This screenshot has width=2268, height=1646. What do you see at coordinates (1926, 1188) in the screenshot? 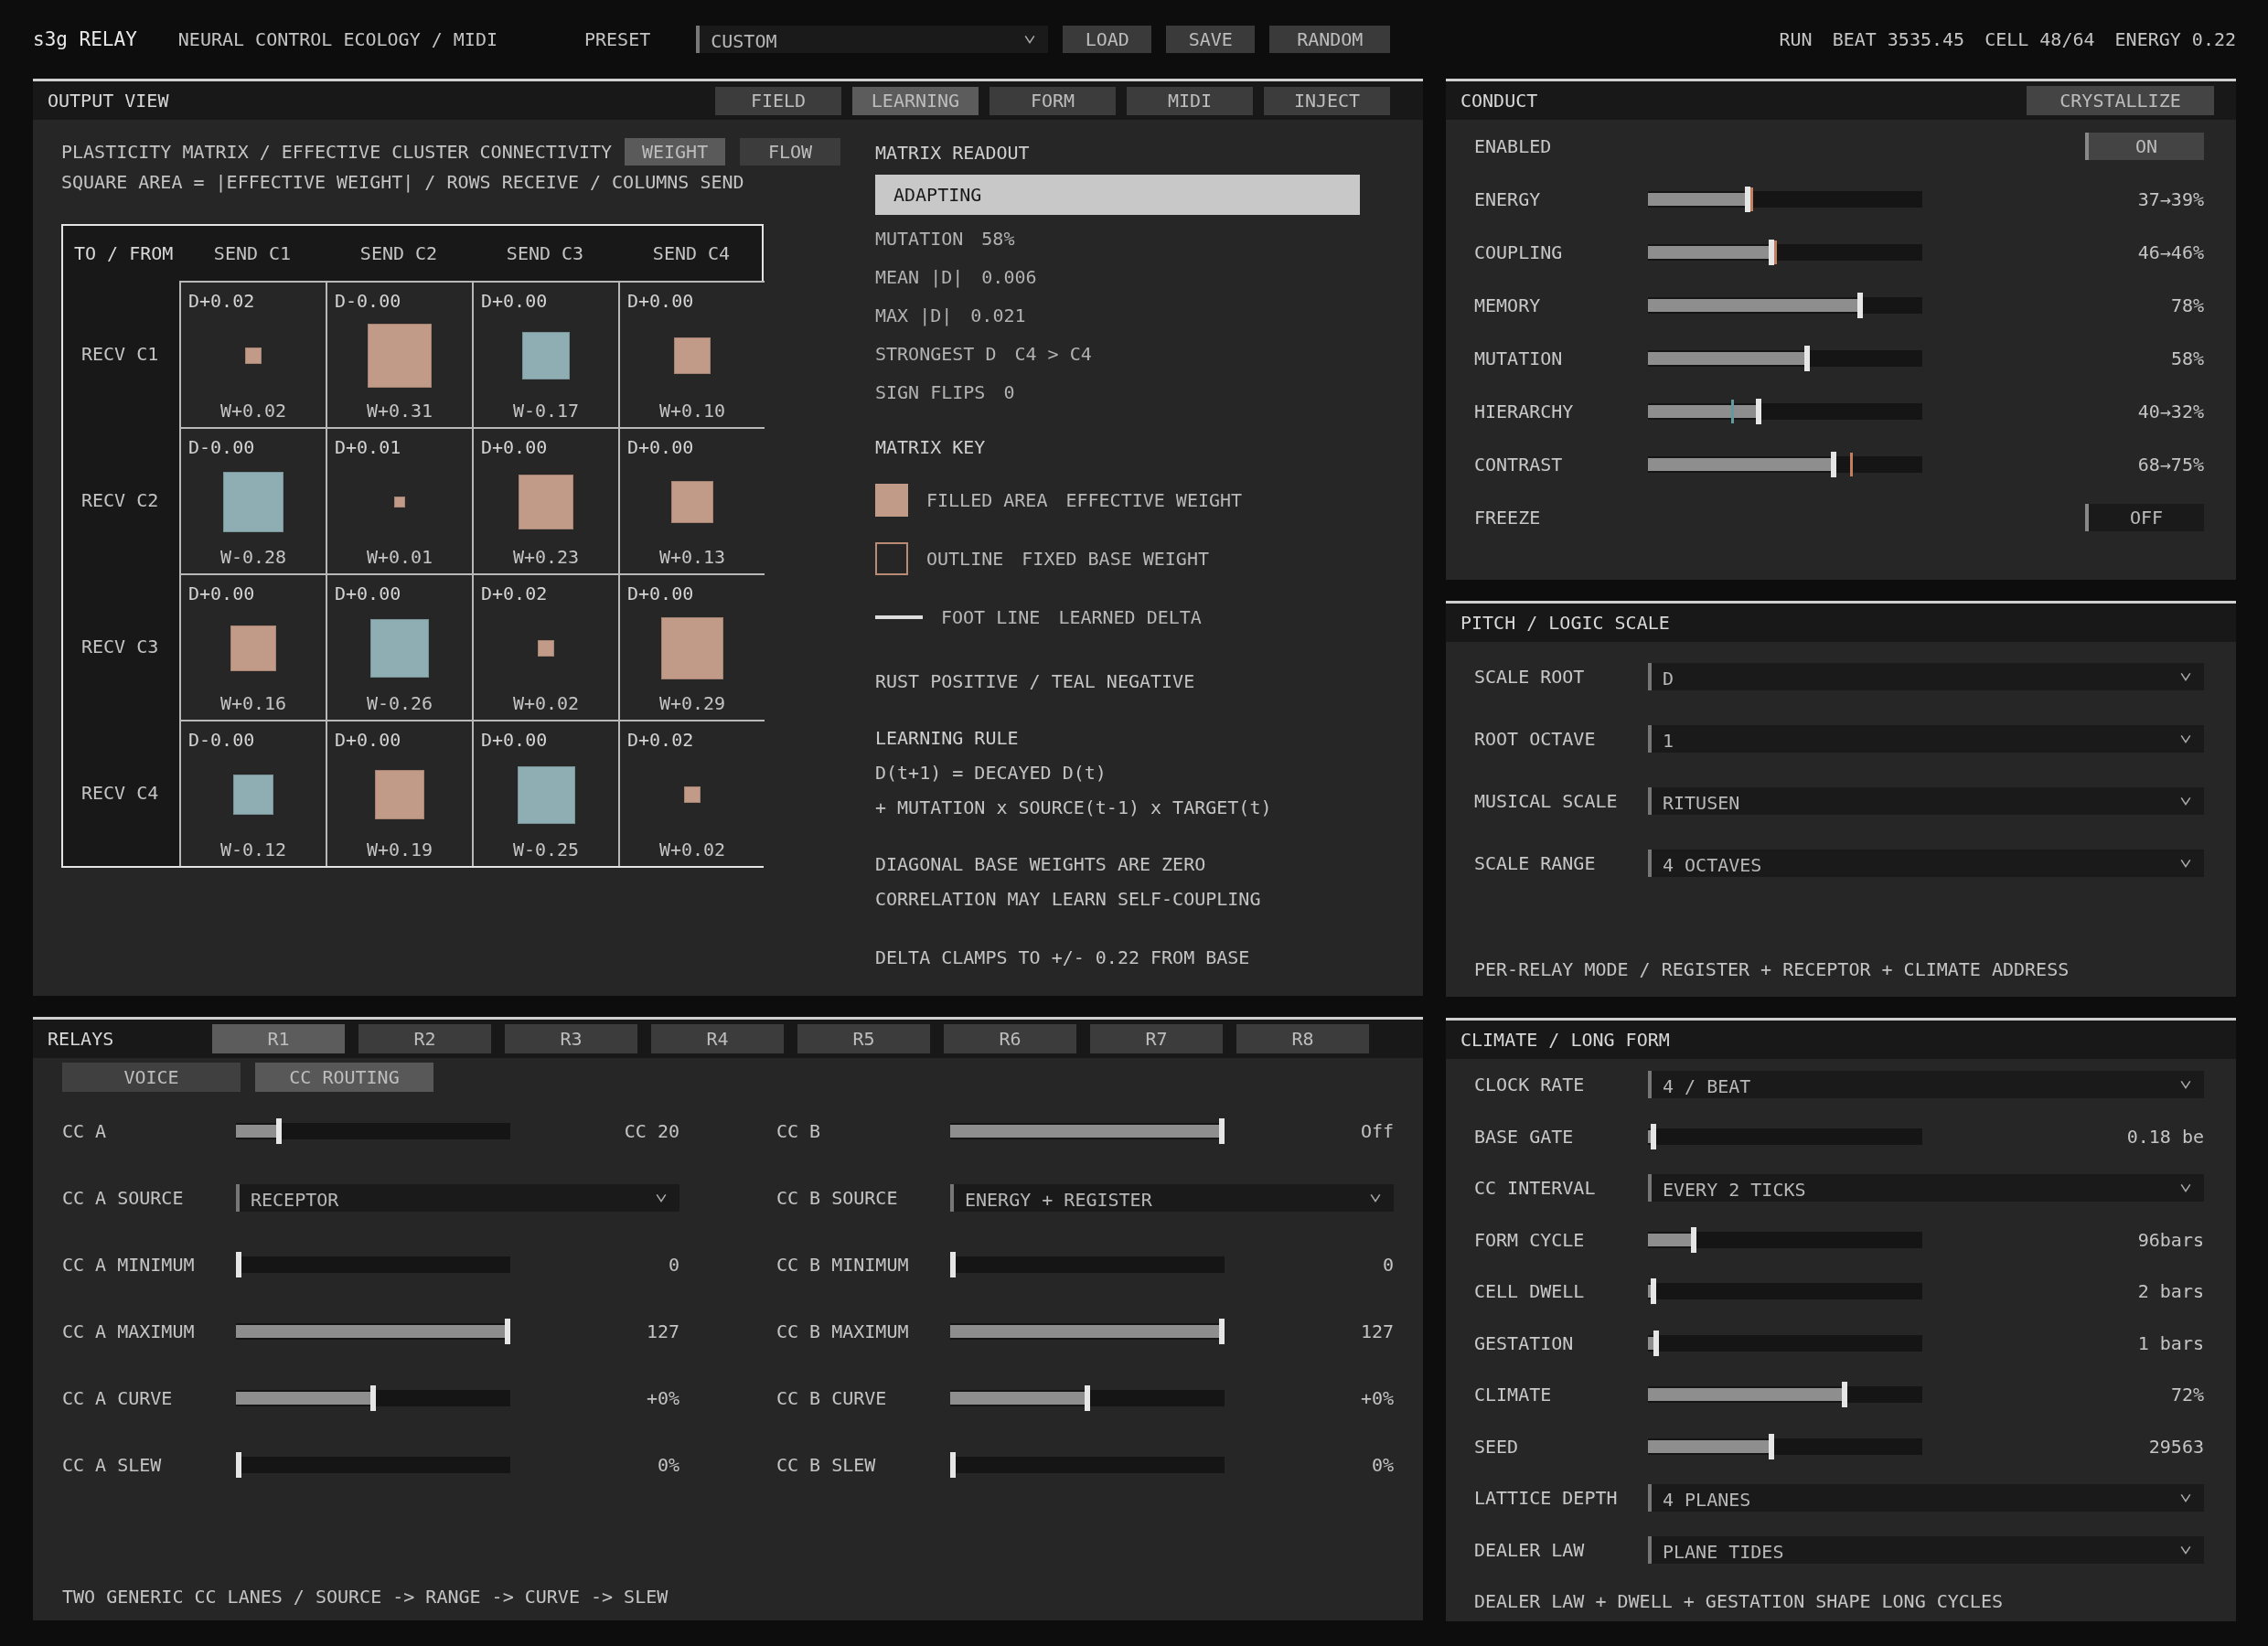
I see `dropdown: EVERY 2 TICKS` at bounding box center [1926, 1188].